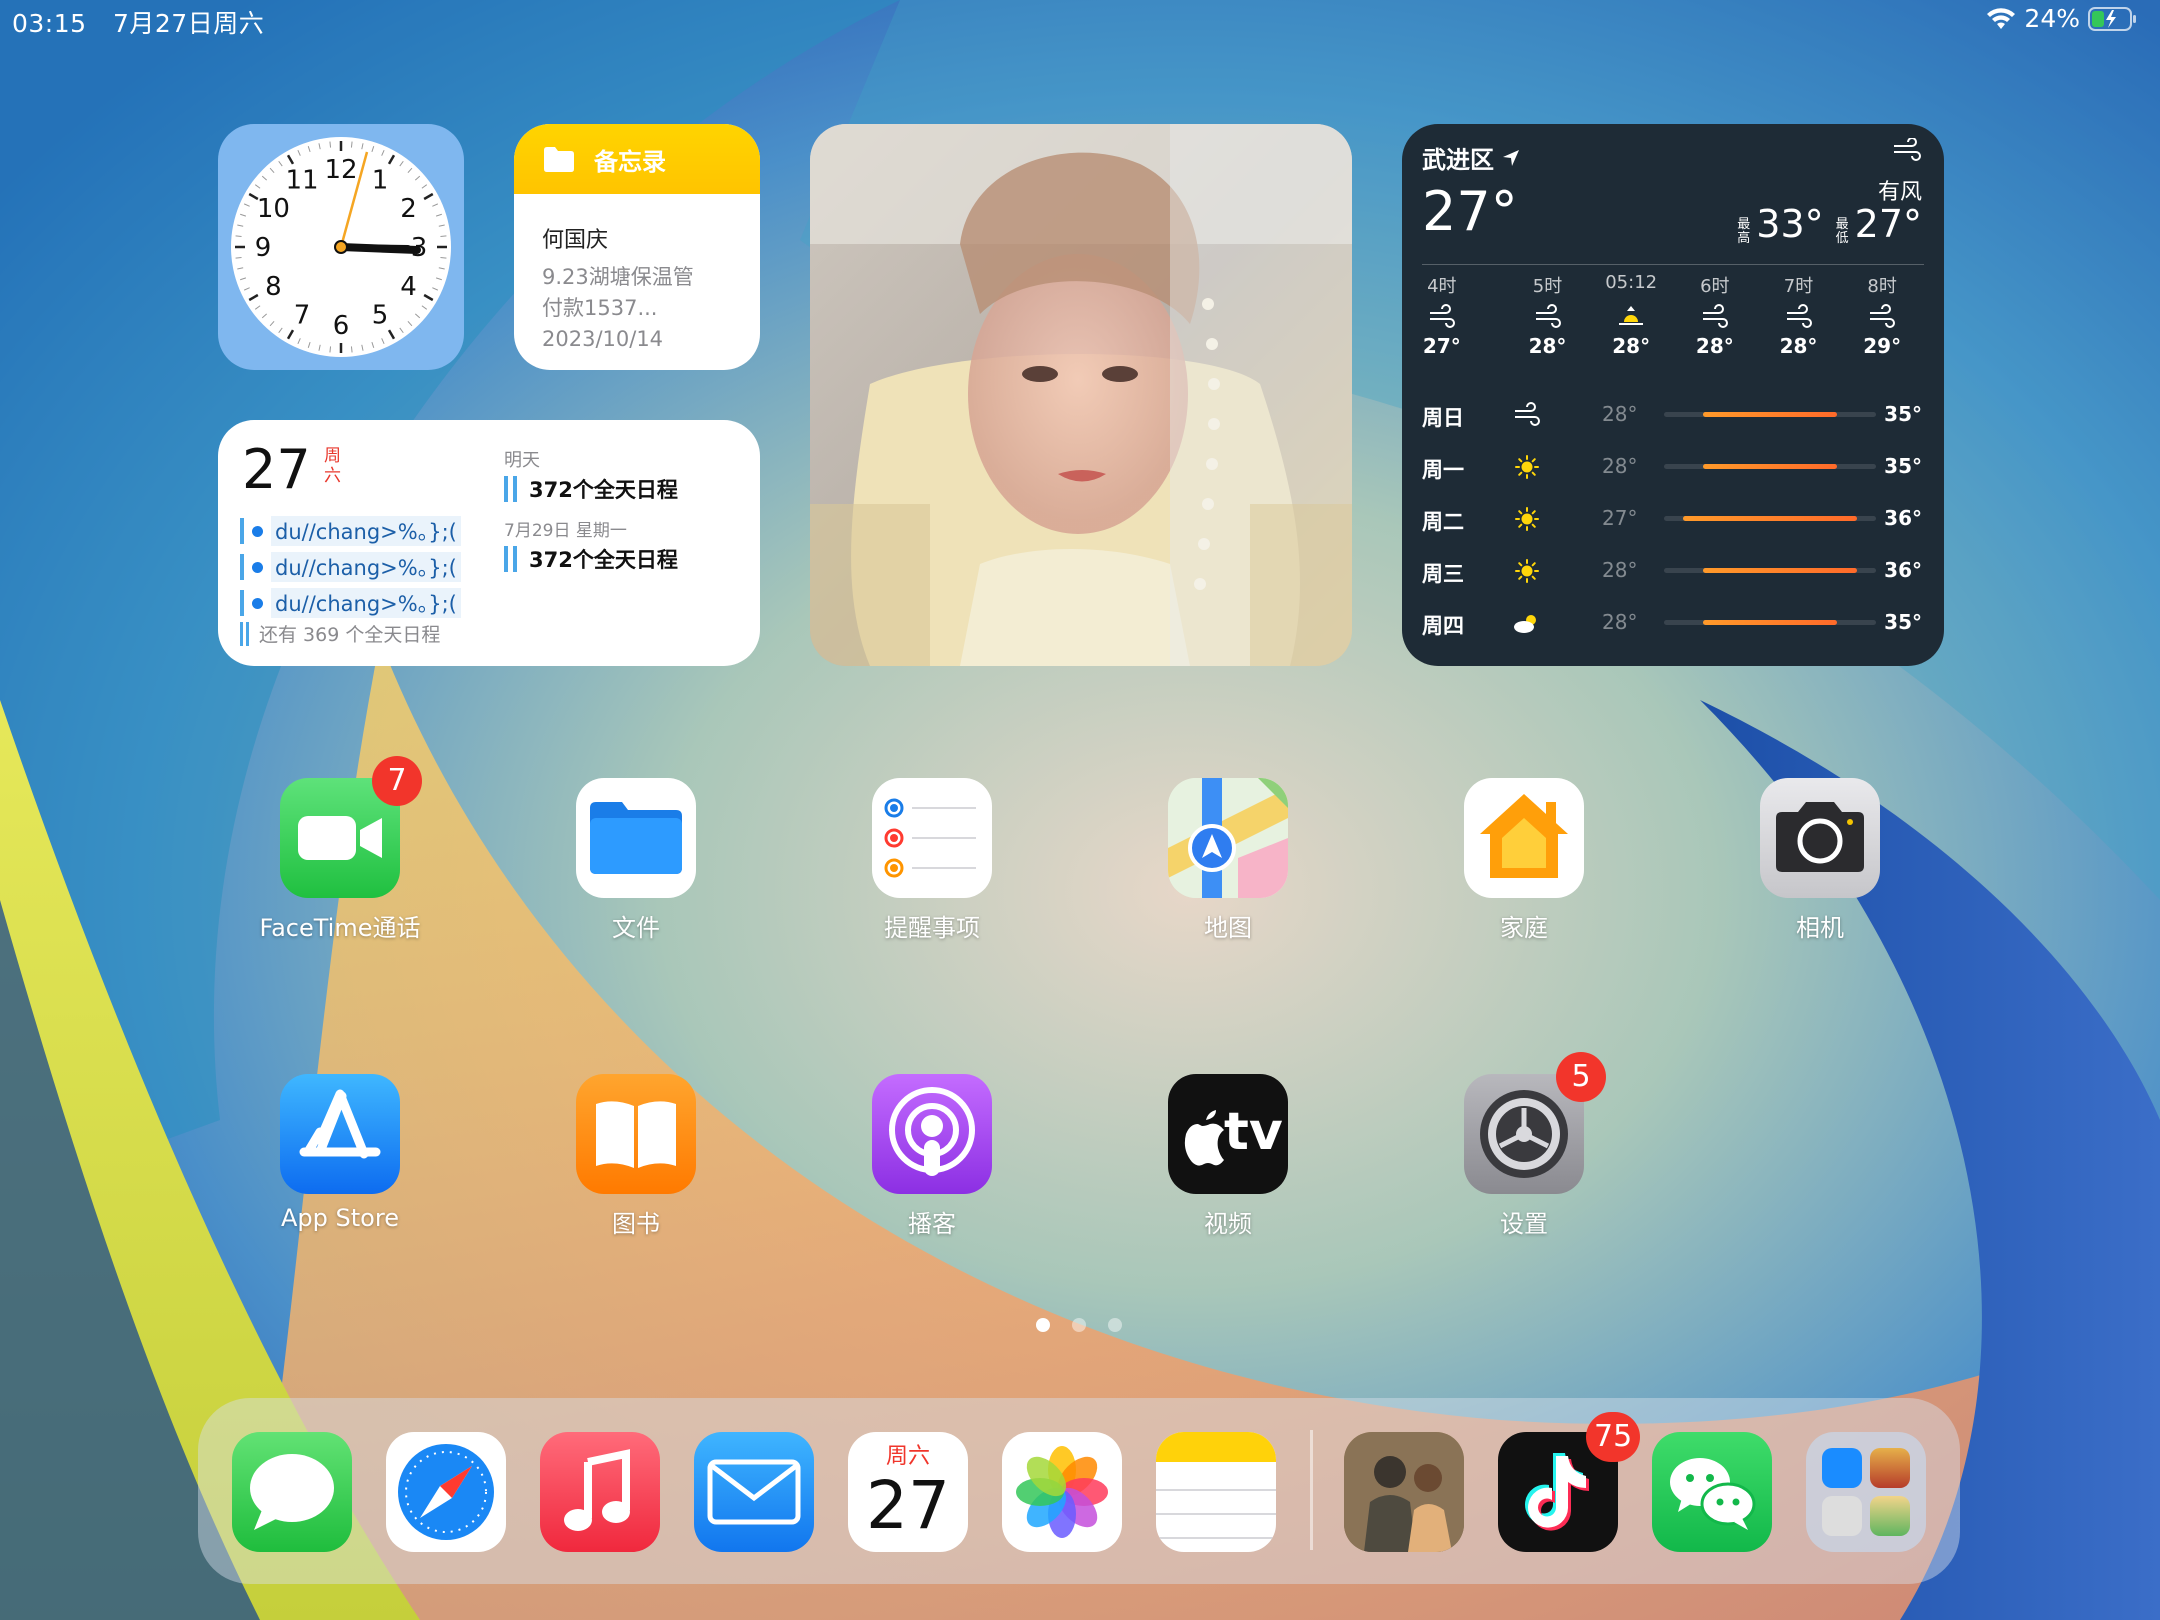  Describe the element at coordinates (332, 456) in the screenshot. I see `calendar-weekday-line: 周` at that location.